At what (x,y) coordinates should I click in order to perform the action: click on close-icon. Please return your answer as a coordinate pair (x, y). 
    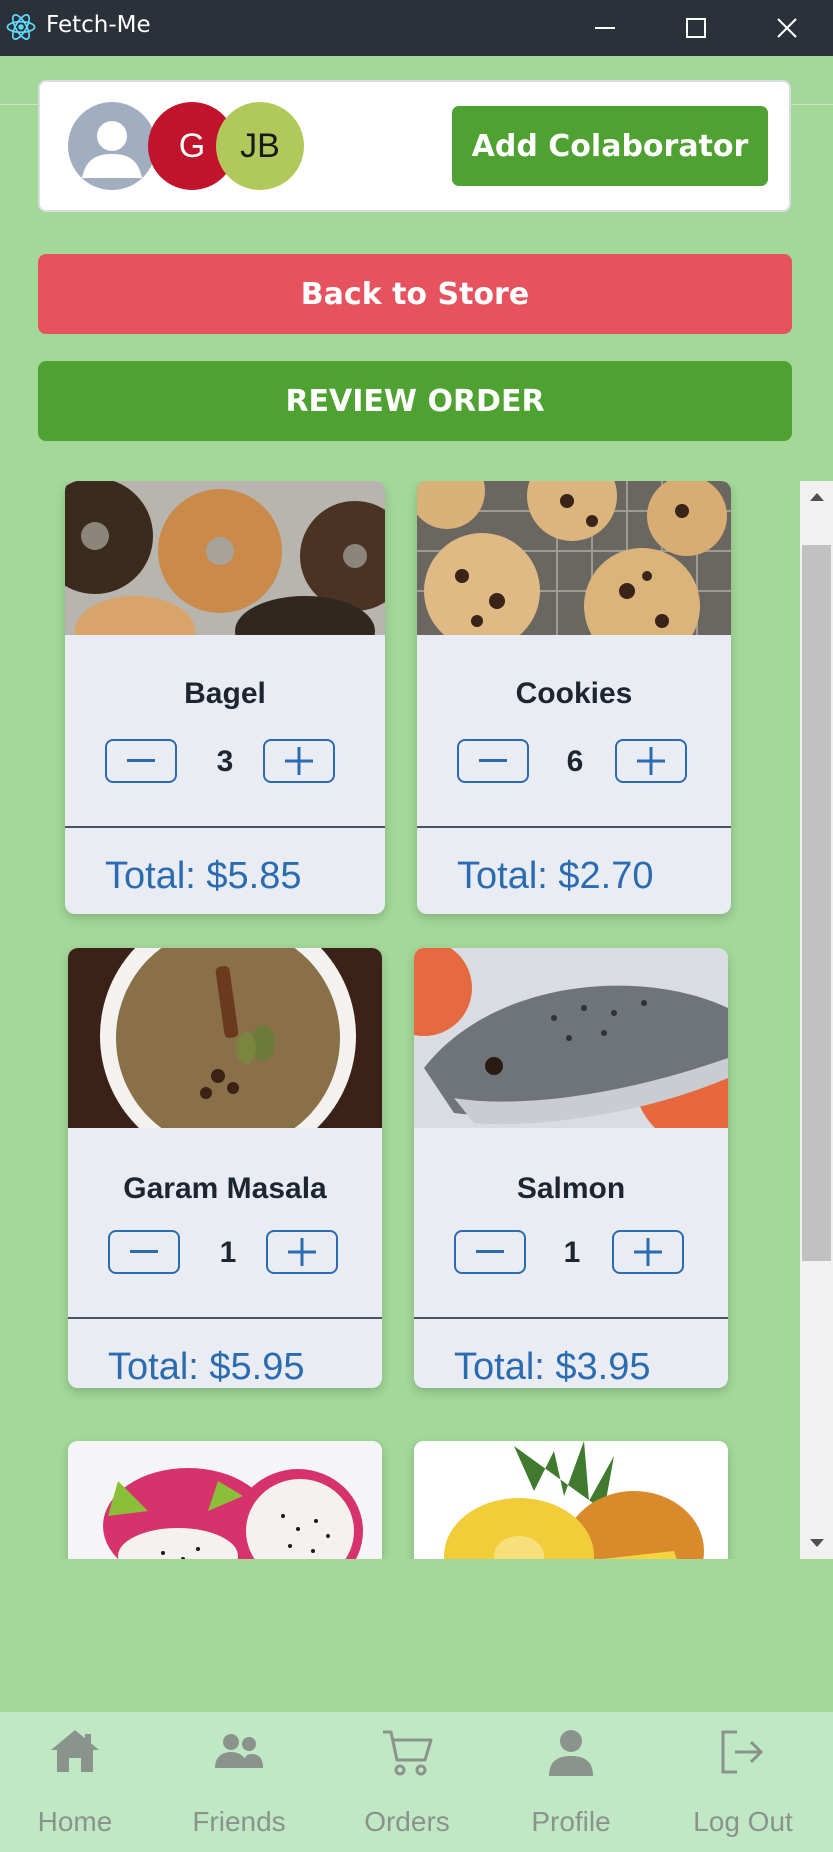
    Looking at the image, I should click on (787, 28).